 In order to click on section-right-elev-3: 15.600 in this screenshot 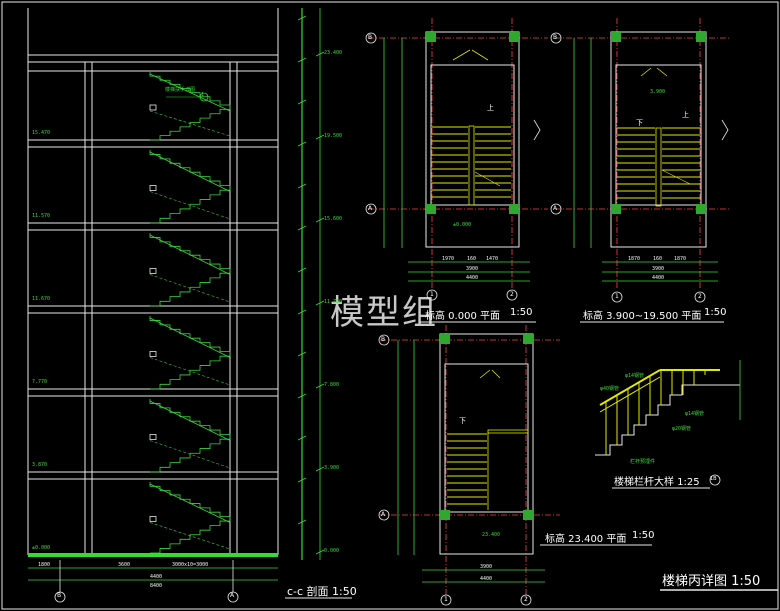, I will do `click(333, 219)`.